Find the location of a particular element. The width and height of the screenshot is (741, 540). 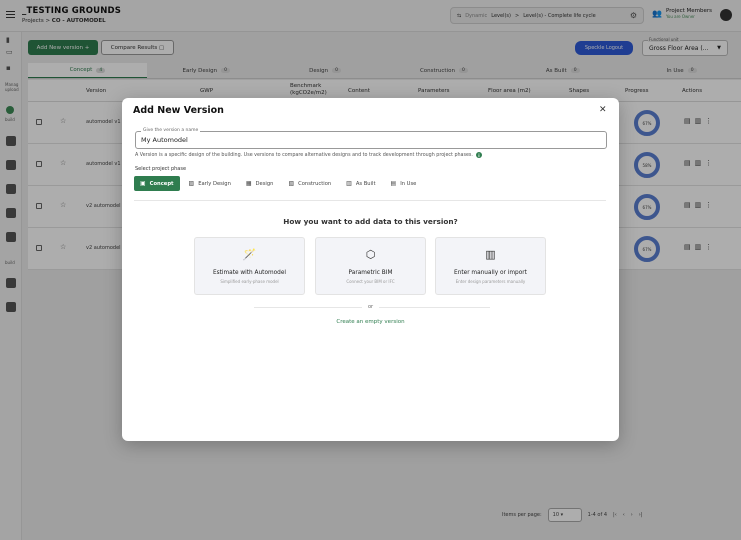

design-icon: ▦ is located at coordinates (248, 183).